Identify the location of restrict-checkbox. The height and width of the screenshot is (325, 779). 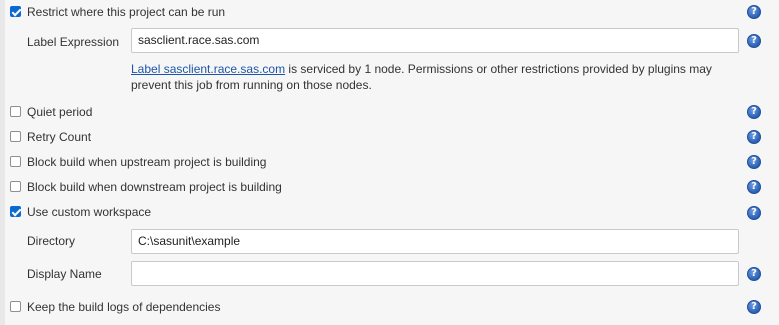
(15, 11).